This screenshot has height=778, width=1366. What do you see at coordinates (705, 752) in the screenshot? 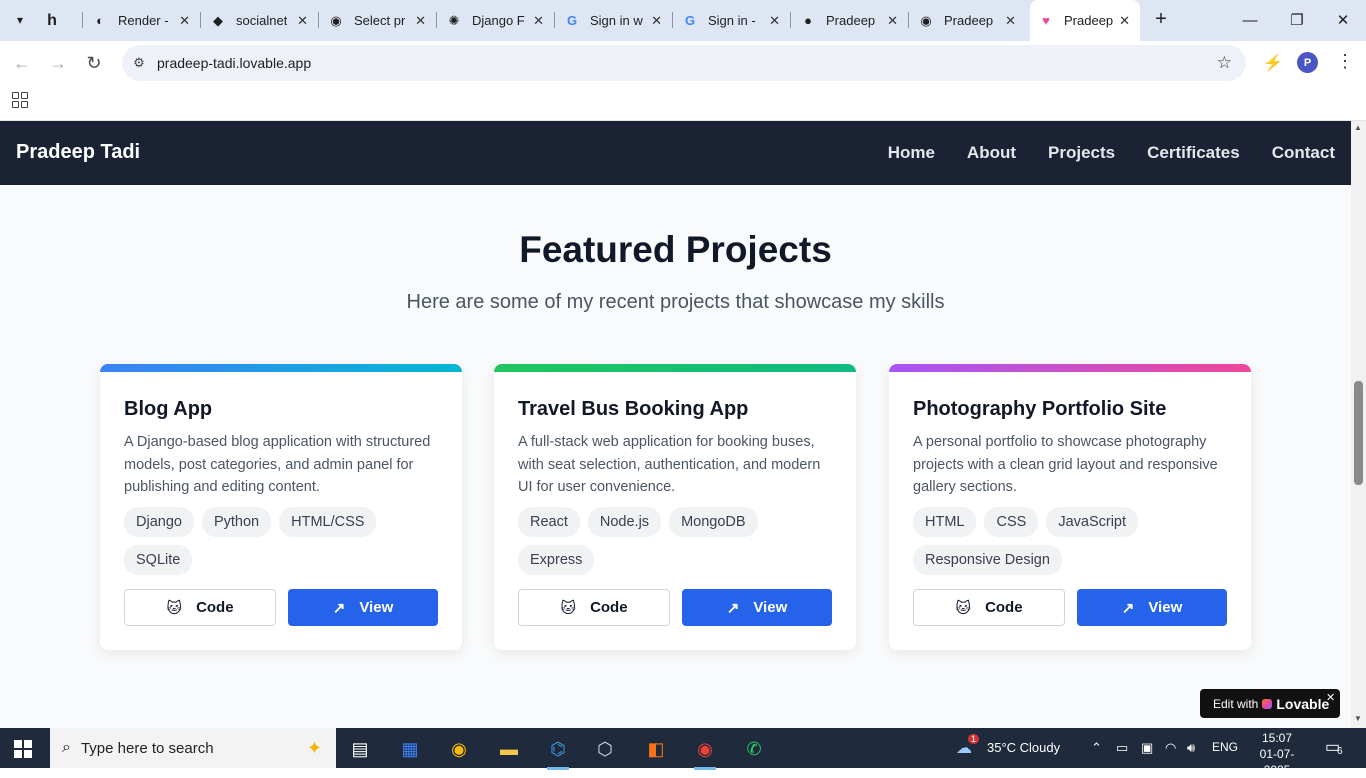
I see `chrome-profile-icon: ◉` at bounding box center [705, 752].